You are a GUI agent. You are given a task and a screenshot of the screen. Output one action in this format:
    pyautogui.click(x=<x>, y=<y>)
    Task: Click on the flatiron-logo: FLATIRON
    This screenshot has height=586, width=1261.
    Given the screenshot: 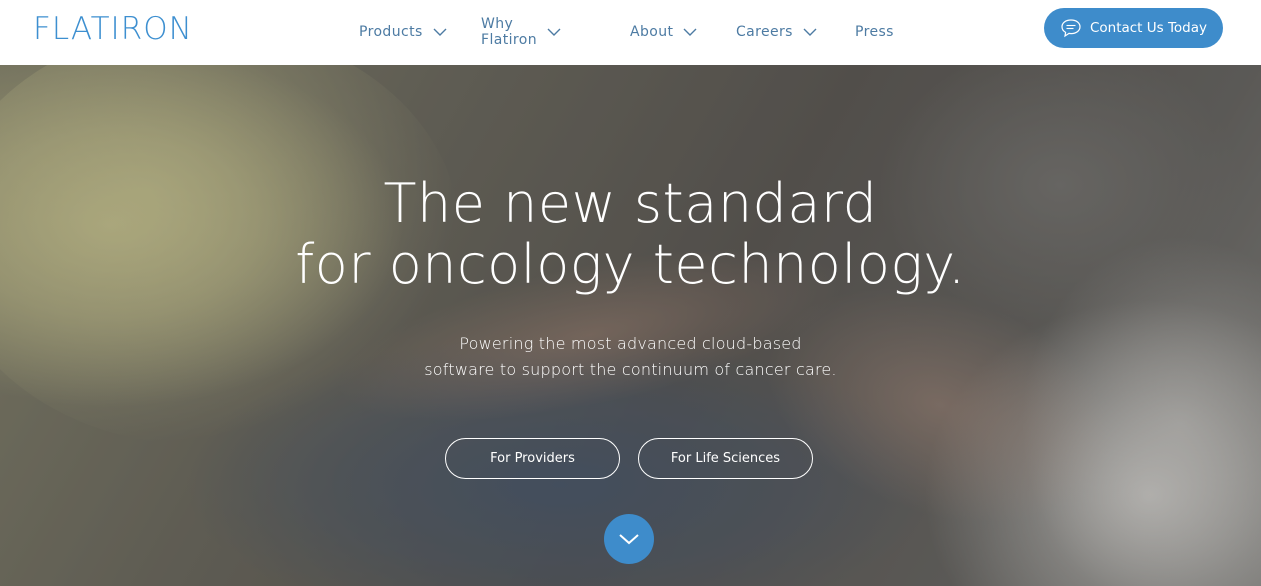 What is the action you would take?
    pyautogui.click(x=113, y=29)
    